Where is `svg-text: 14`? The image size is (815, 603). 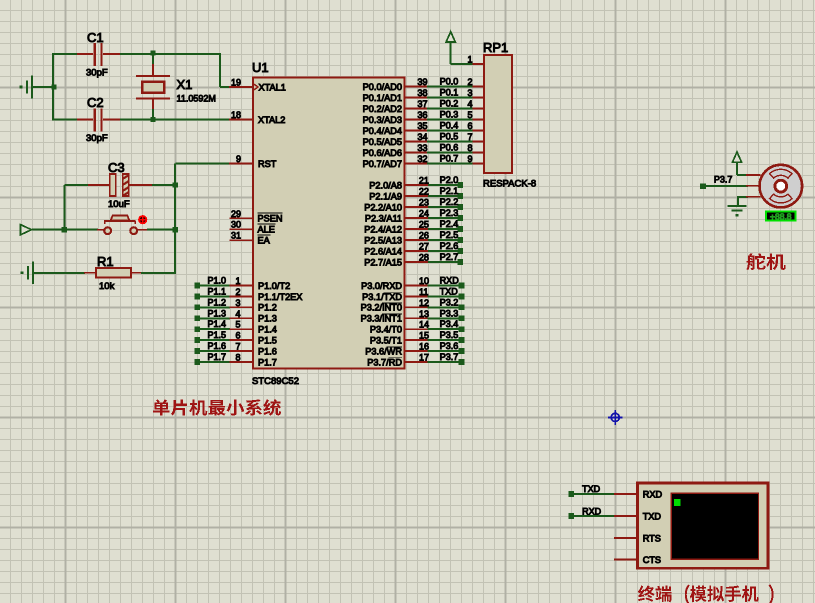 svg-text: 14 is located at coordinates (424, 325).